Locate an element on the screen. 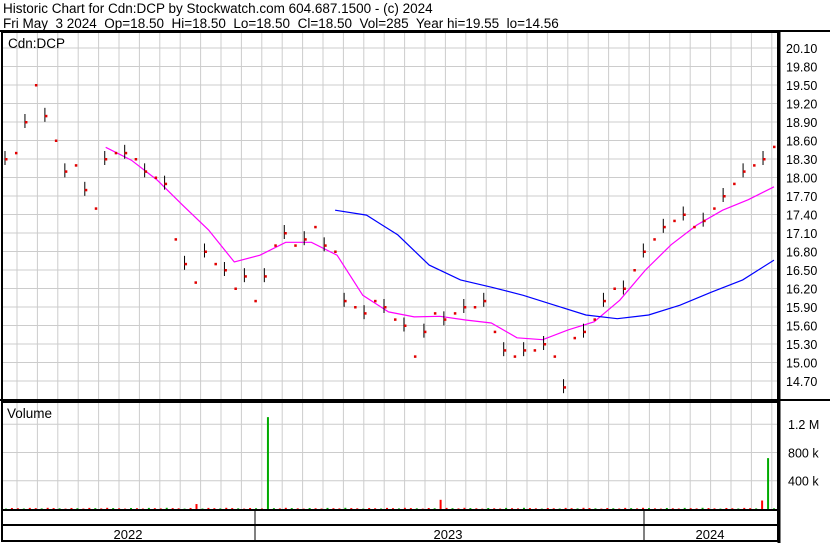 The width and height of the screenshot is (830, 543). volume-tick-label: 1.2 M is located at coordinates (803, 425).